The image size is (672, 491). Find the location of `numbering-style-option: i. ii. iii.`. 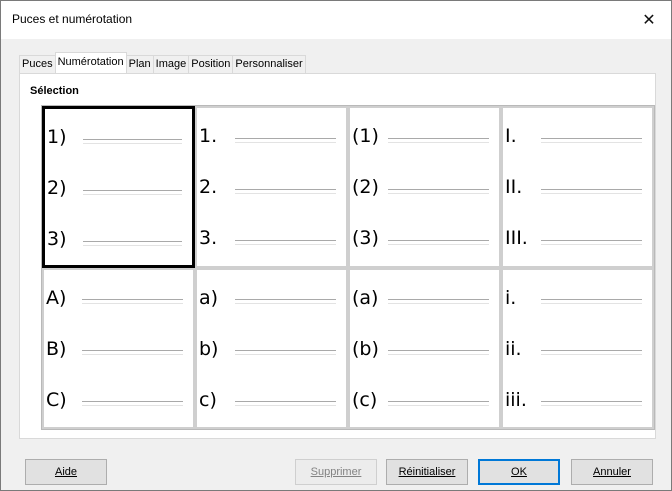

numbering-style-option: i. ii. iii. is located at coordinates (577, 348).